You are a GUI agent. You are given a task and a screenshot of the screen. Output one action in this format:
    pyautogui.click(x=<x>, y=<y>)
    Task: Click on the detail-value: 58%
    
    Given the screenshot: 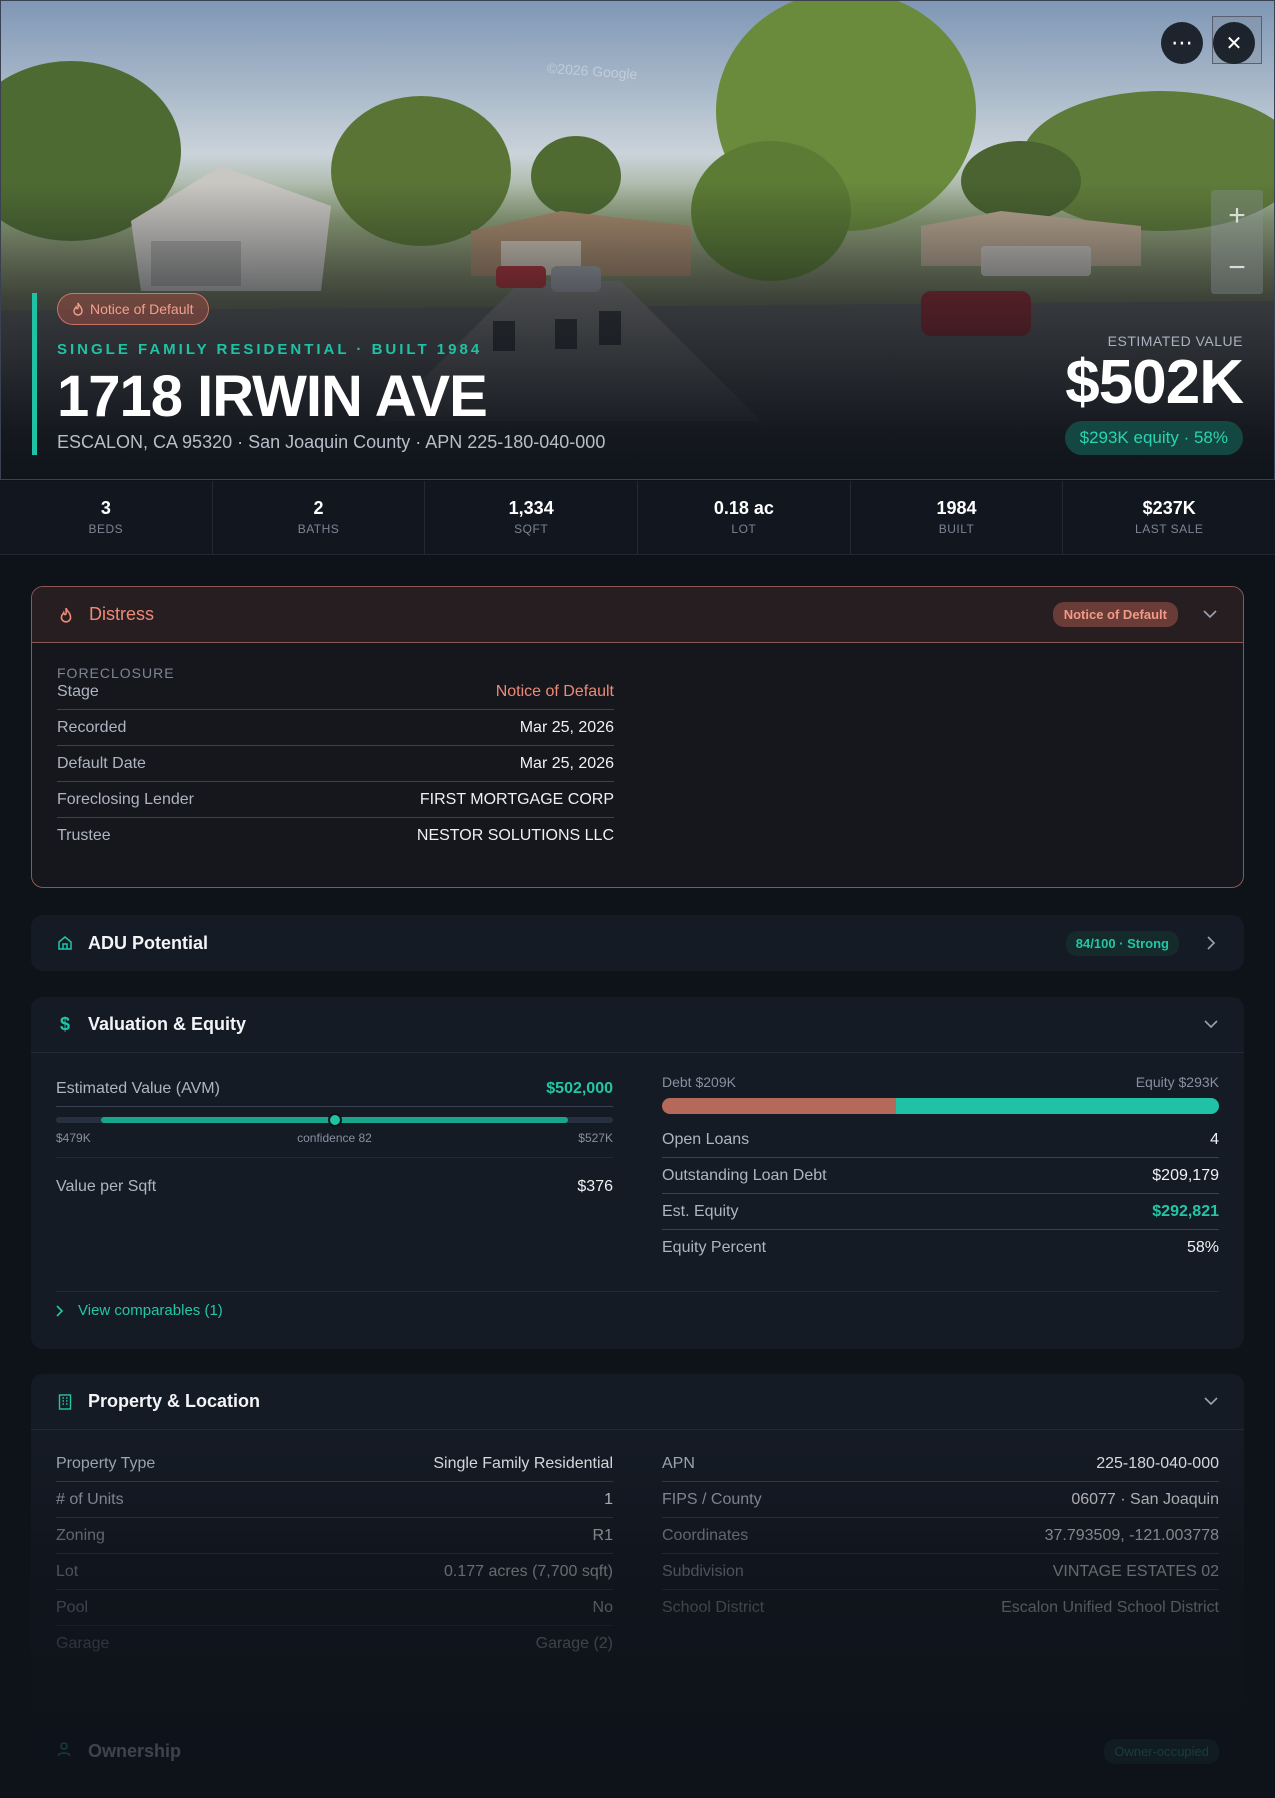 What is the action you would take?
    pyautogui.click(x=1202, y=1247)
    